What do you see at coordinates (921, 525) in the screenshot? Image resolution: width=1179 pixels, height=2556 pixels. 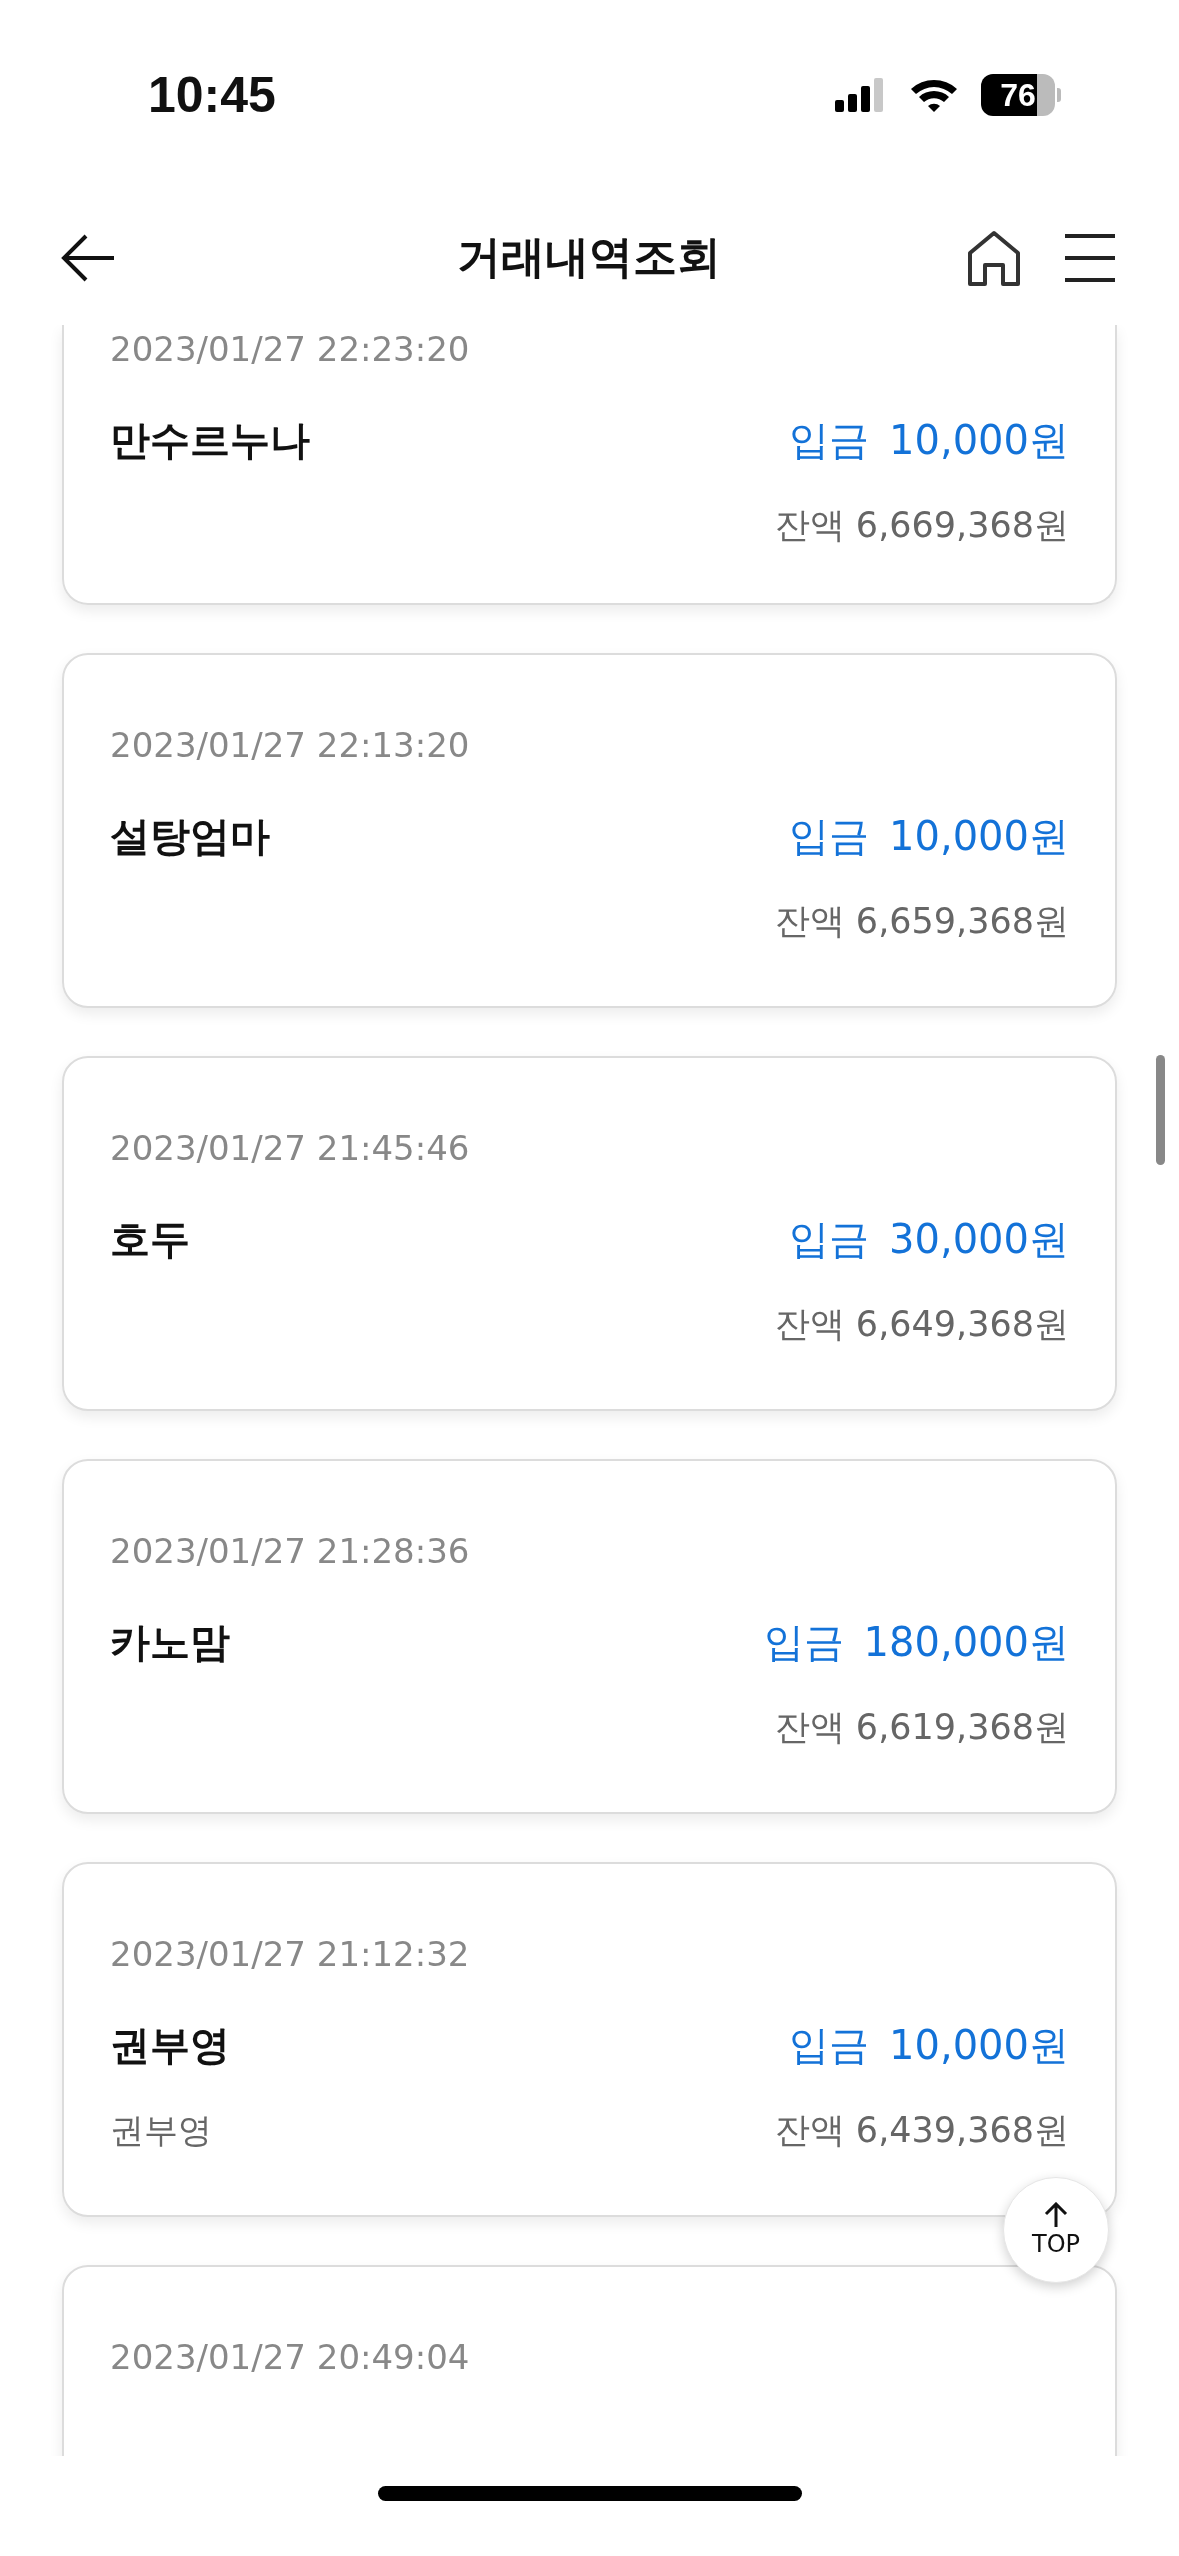 I see `balance-text: 잔액 6,669,368원` at bounding box center [921, 525].